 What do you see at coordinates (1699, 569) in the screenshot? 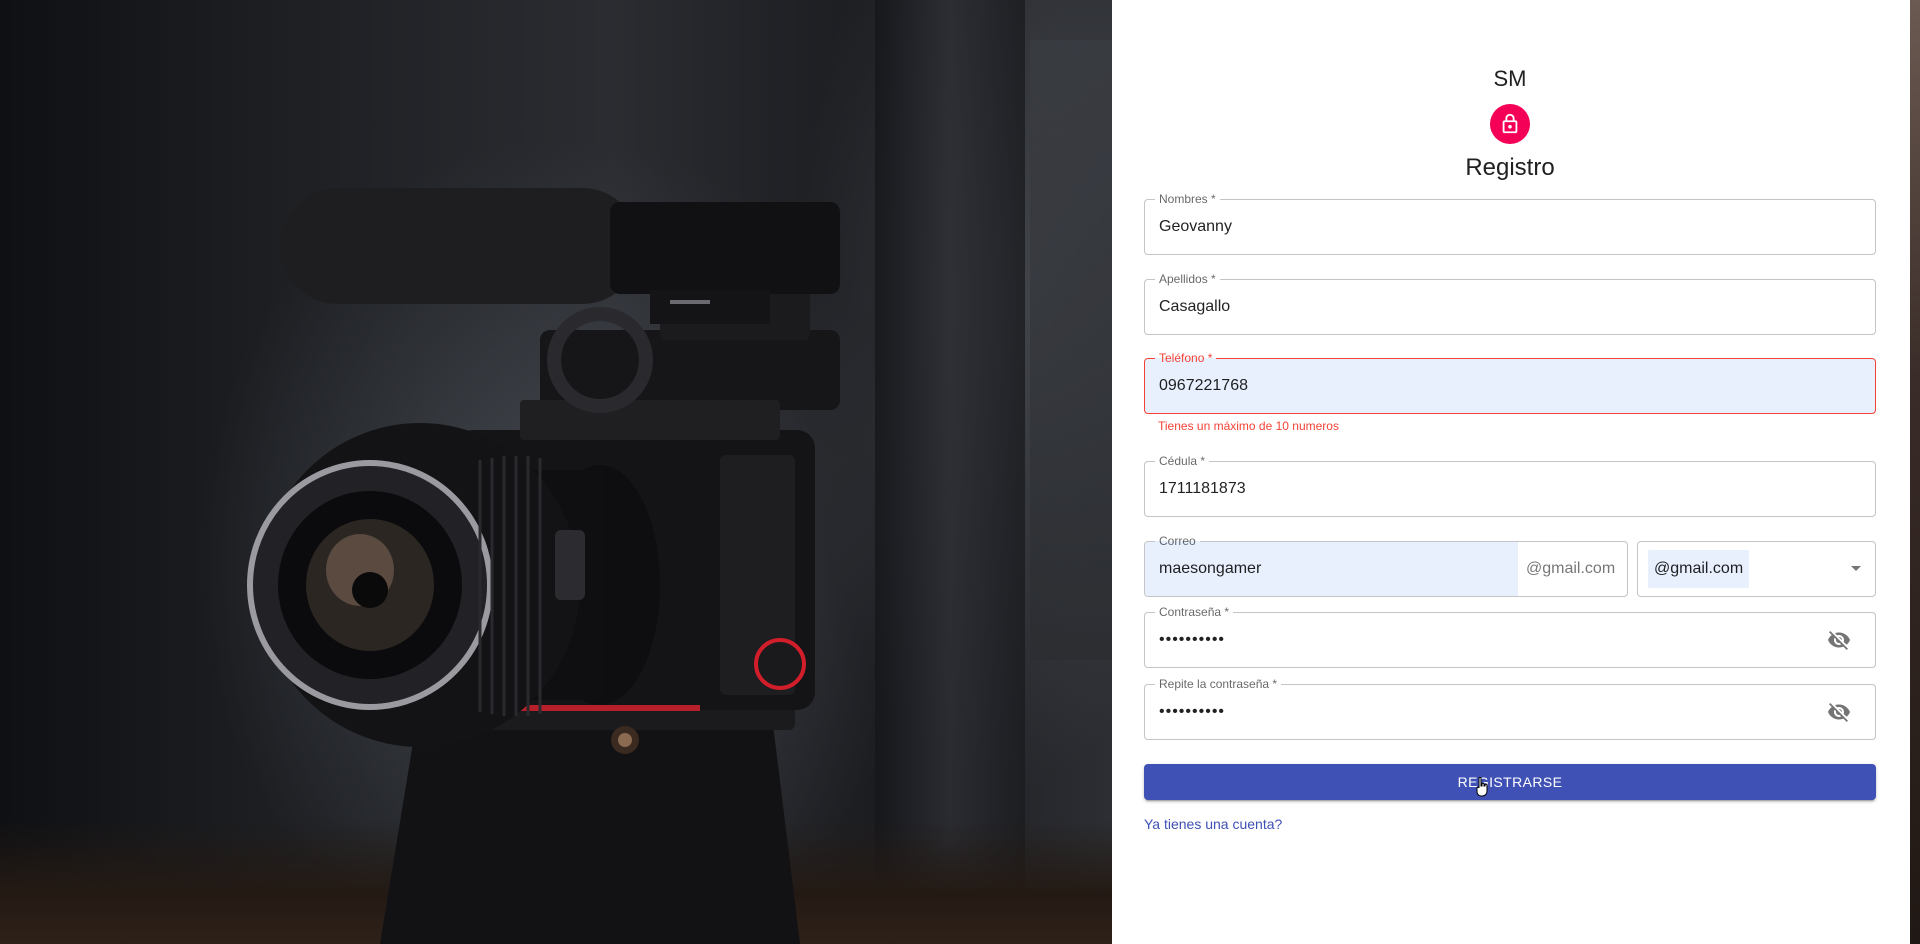
I see `domain-selected-value: @gmail.com` at bounding box center [1699, 569].